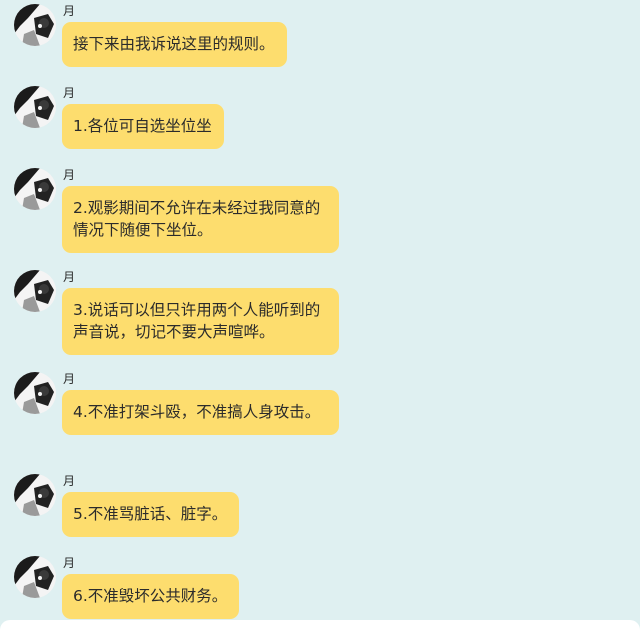  What do you see at coordinates (151, 596) in the screenshot?
I see `message-bubble: 6.不准毁坏公共财务。` at bounding box center [151, 596].